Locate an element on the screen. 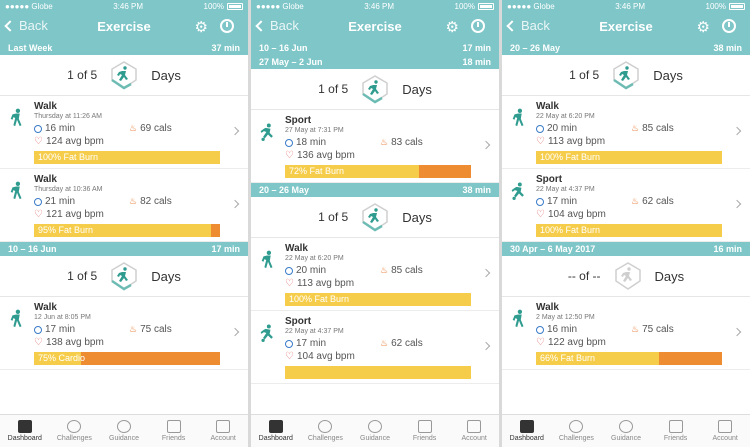  tab-label: Friends is located at coordinates (675, 438).